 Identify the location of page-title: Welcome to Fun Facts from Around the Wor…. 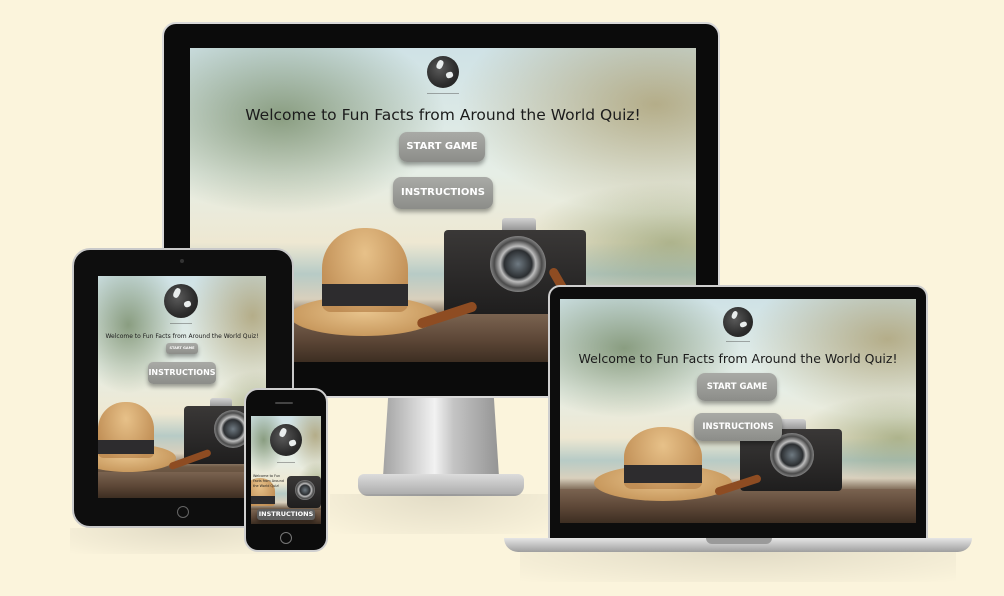
(443, 115).